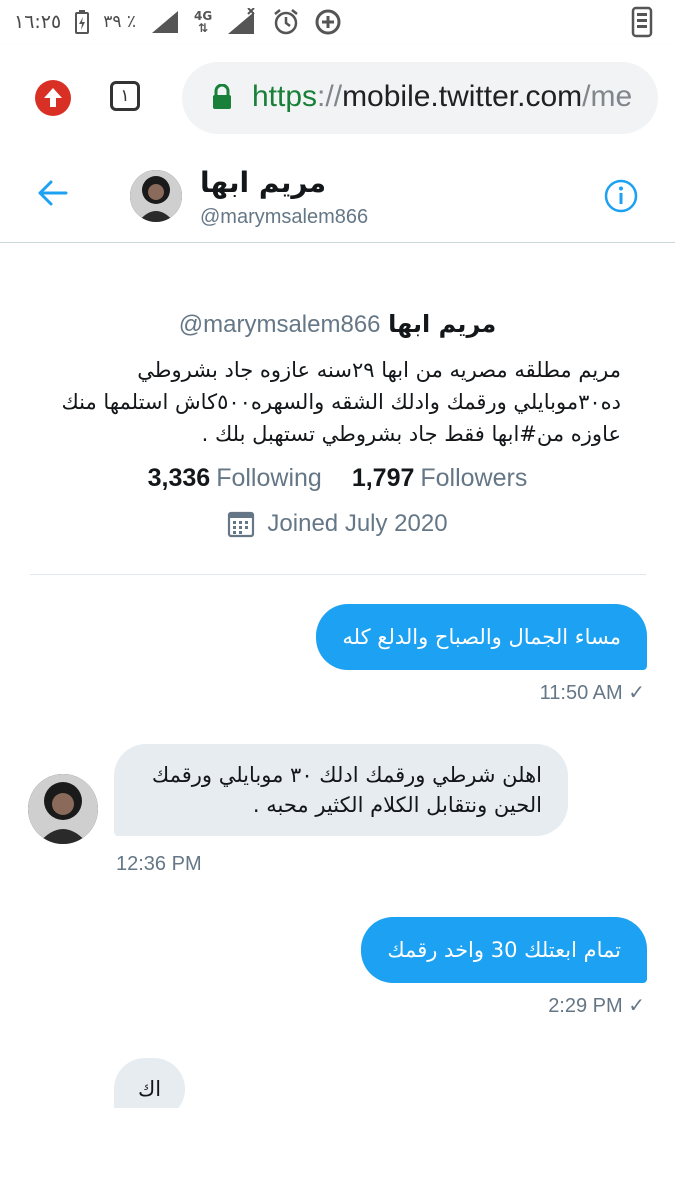 The image size is (675, 1200). What do you see at coordinates (621, 196) in the screenshot?
I see `info-icon` at bounding box center [621, 196].